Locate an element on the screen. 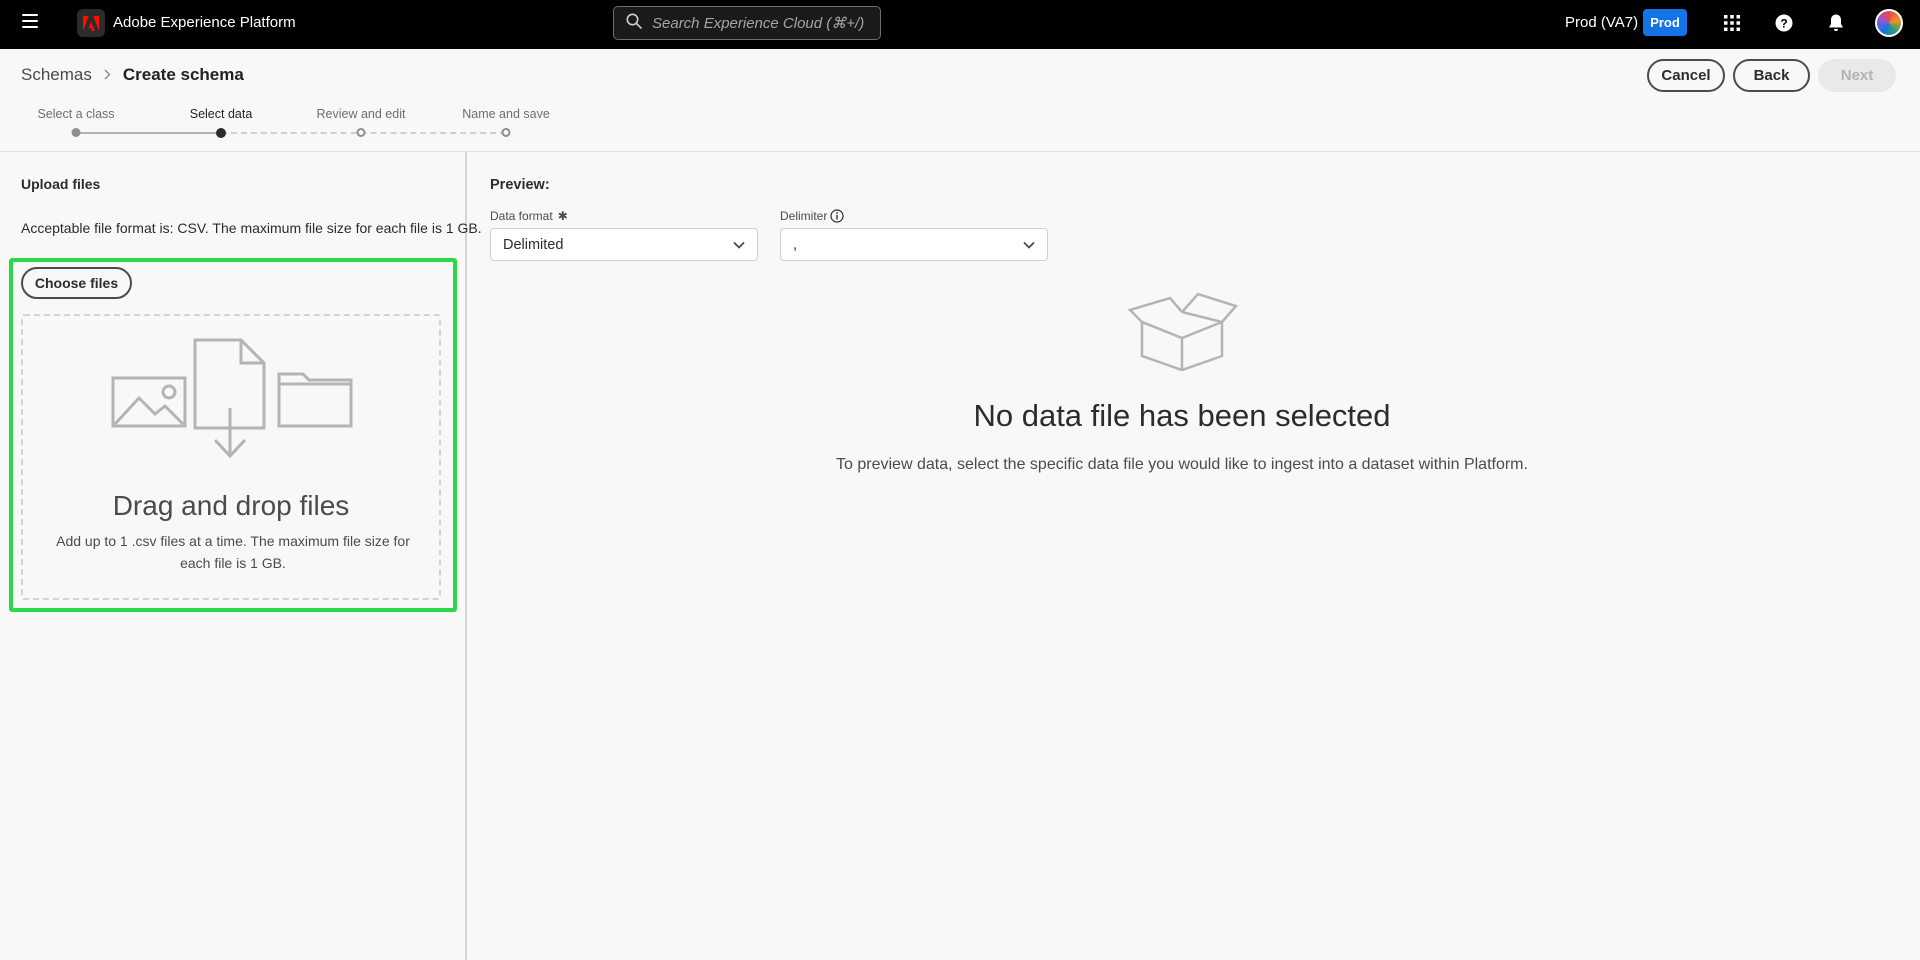 This screenshot has width=1920, height=960. breadcrumb: Schemas Create schema is located at coordinates (132, 75).